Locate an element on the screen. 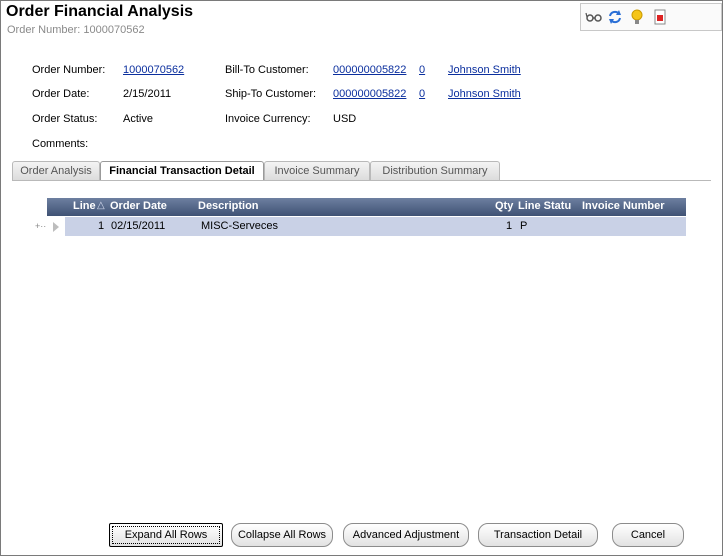  tab-order-analysis: Order Analysis is located at coordinates (56, 170).